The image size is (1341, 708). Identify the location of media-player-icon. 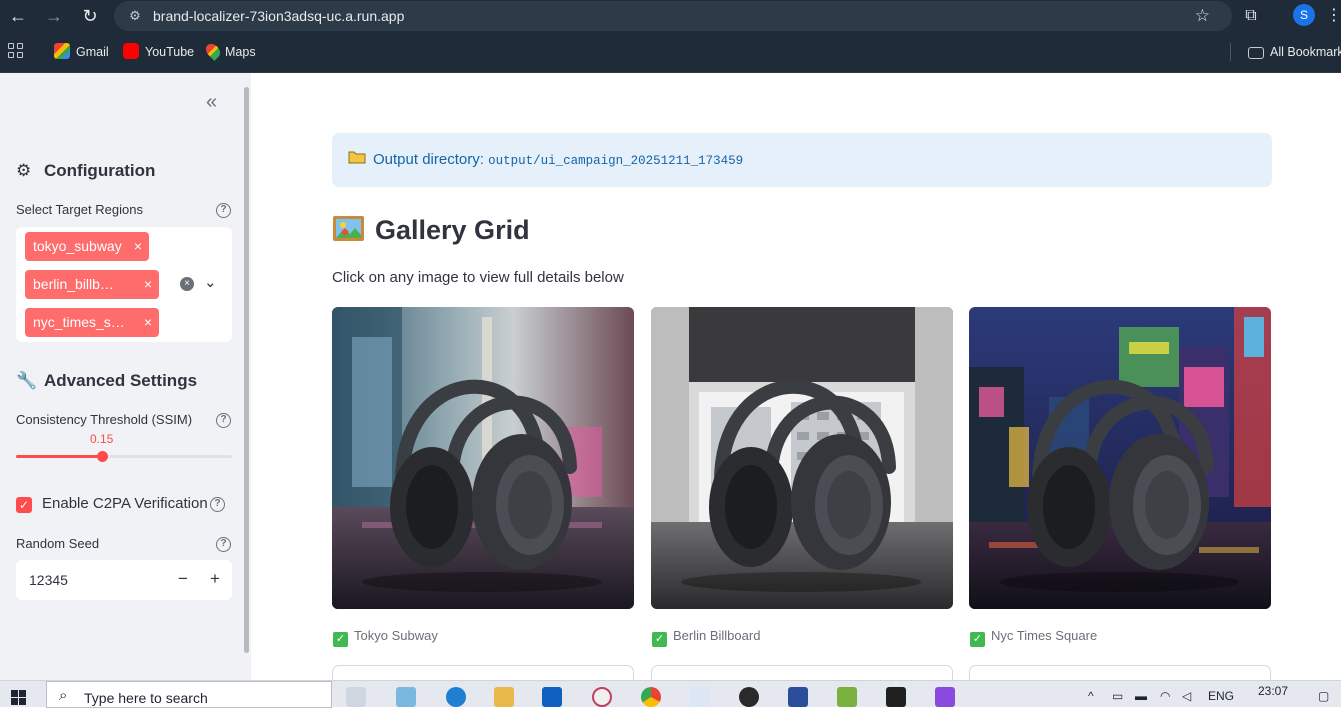
(749, 697).